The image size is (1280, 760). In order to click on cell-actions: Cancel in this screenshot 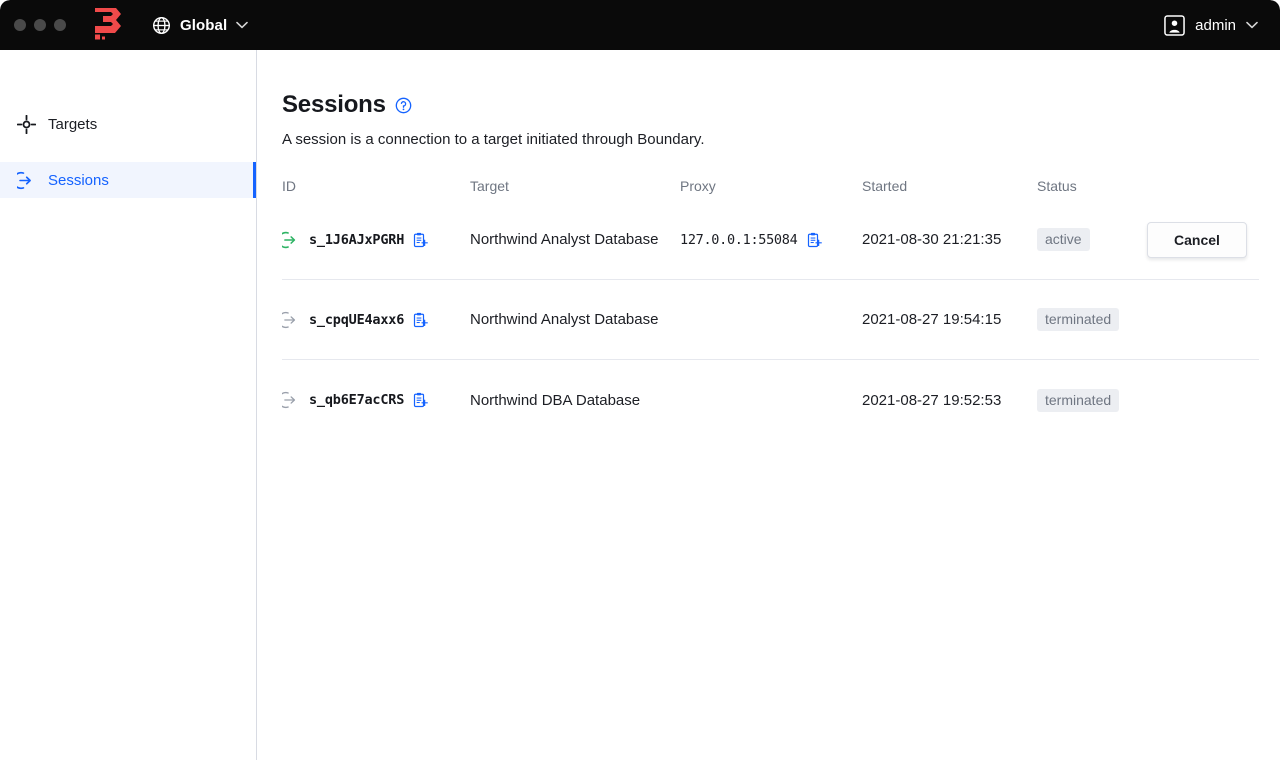, I will do `click(1209, 239)`.